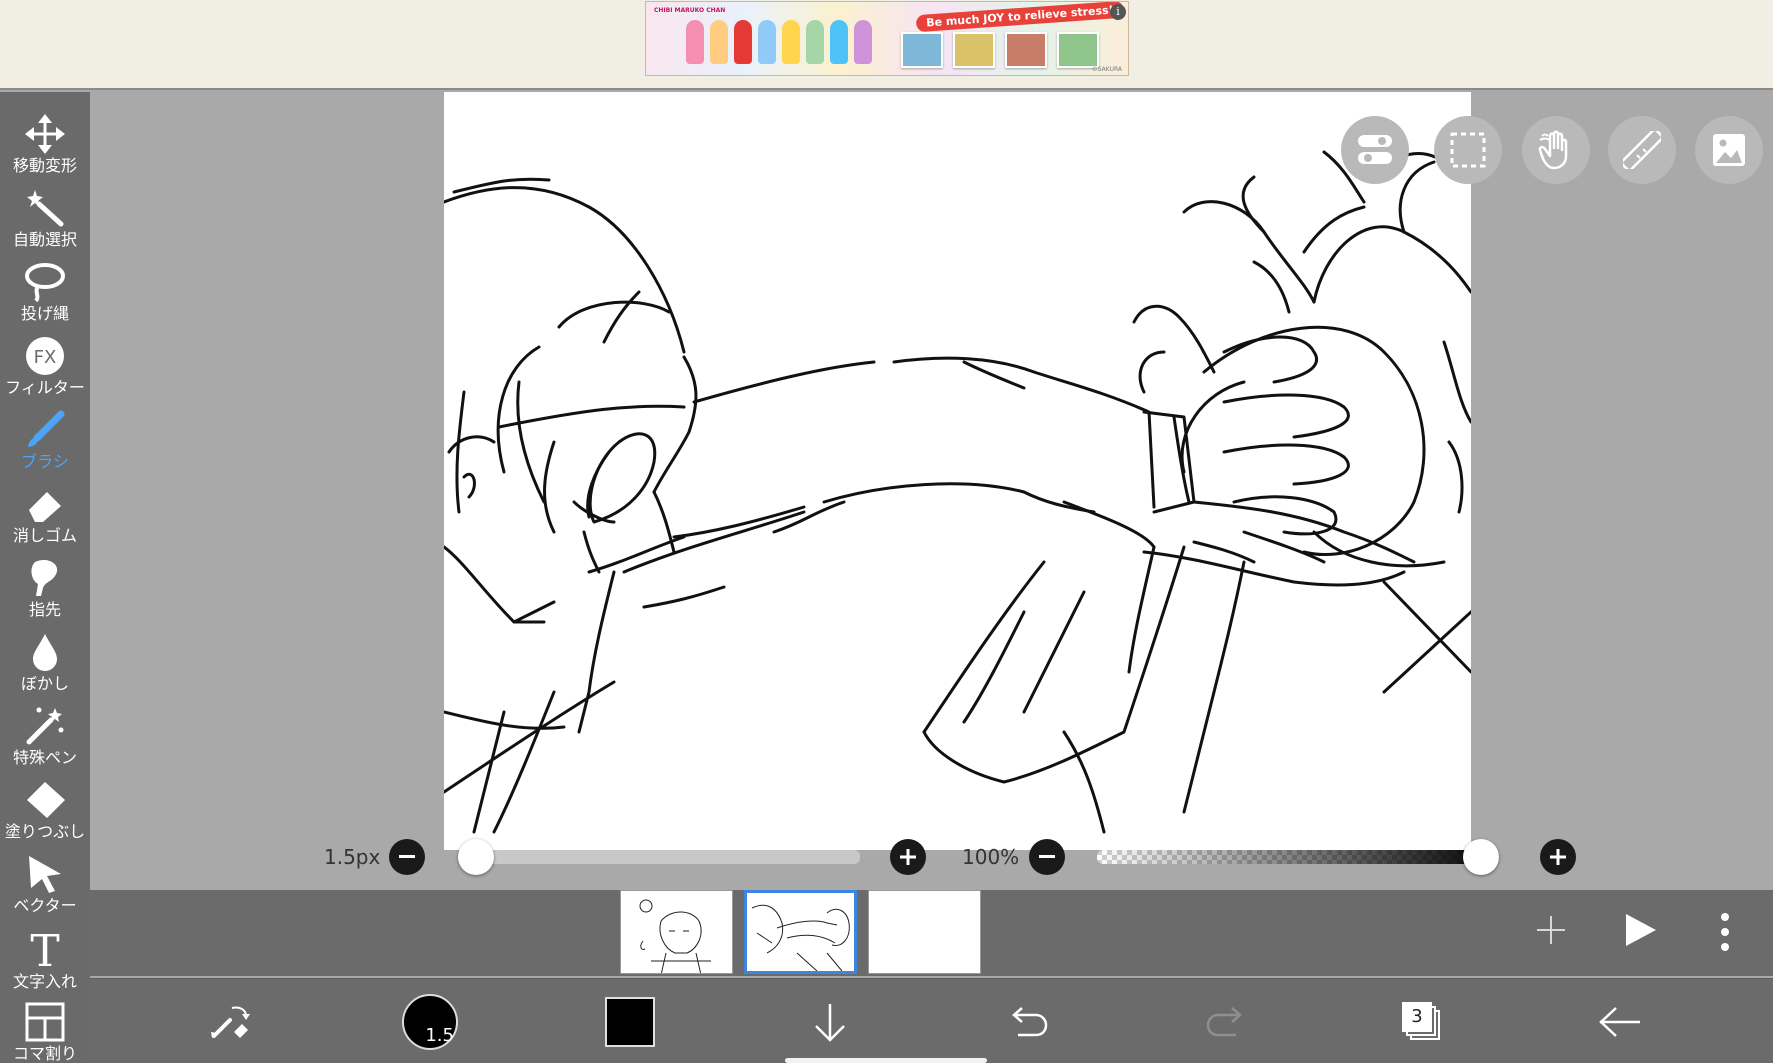  I want to click on tool-finger: 指先, so click(45, 595).